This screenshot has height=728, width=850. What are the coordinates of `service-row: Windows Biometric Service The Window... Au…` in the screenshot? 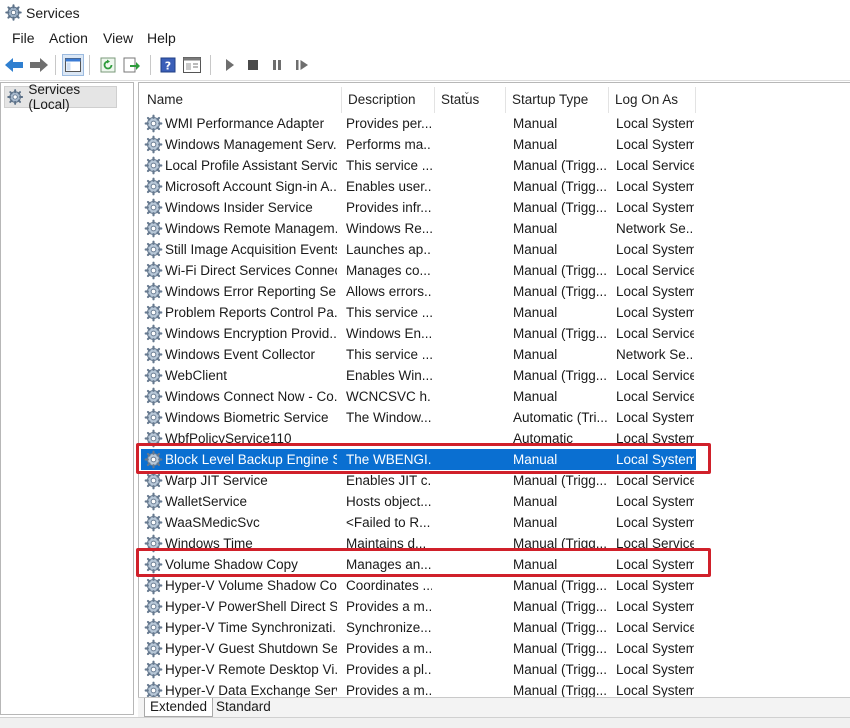 It's located at (494, 417).